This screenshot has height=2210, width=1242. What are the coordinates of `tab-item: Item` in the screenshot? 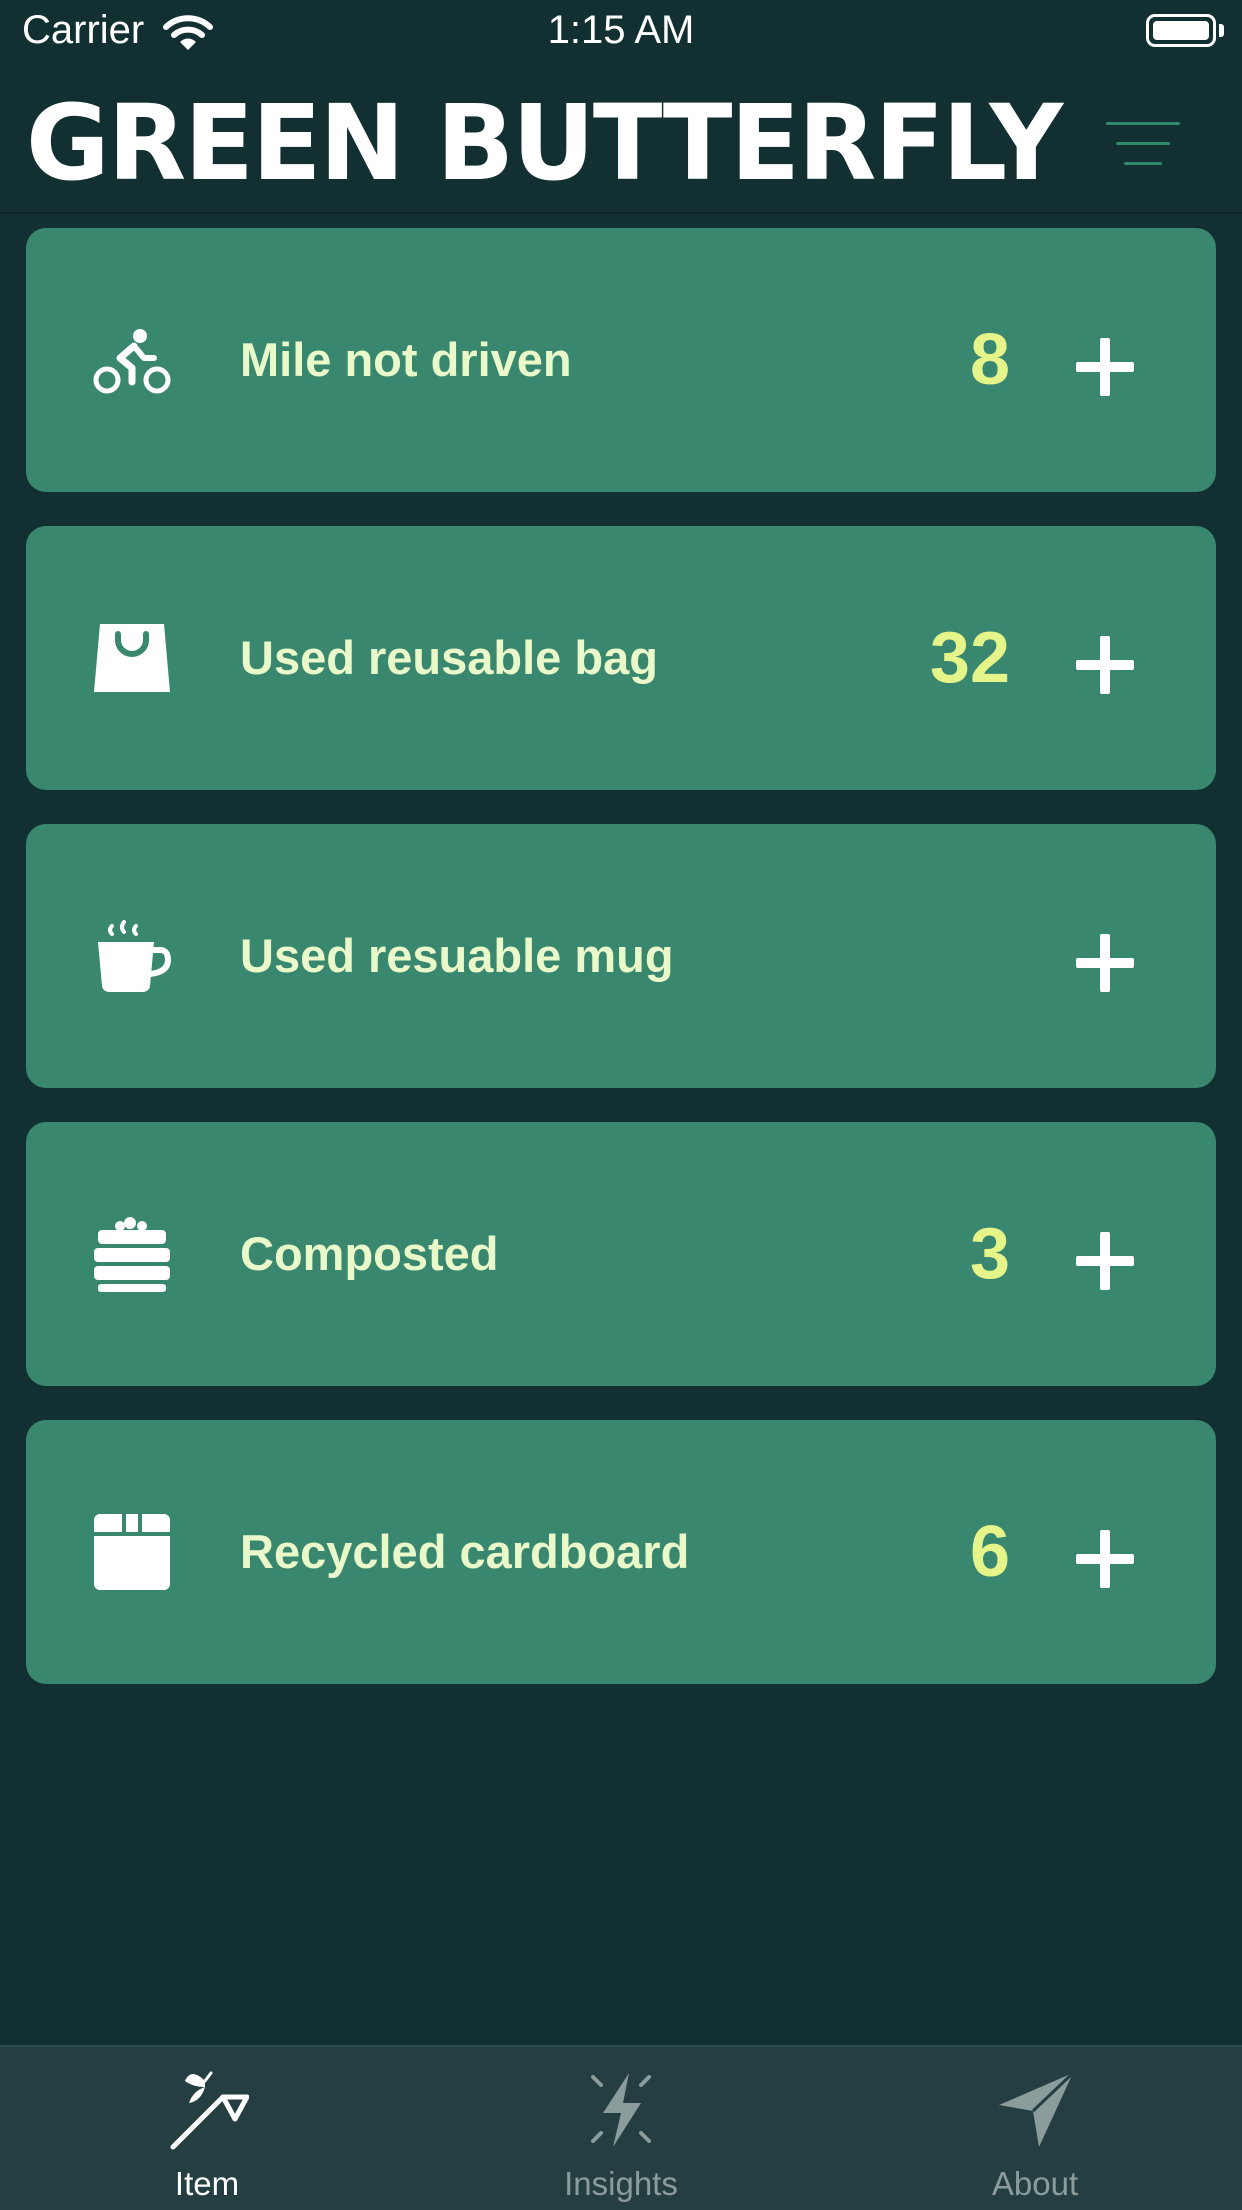 It's located at (207, 2128).